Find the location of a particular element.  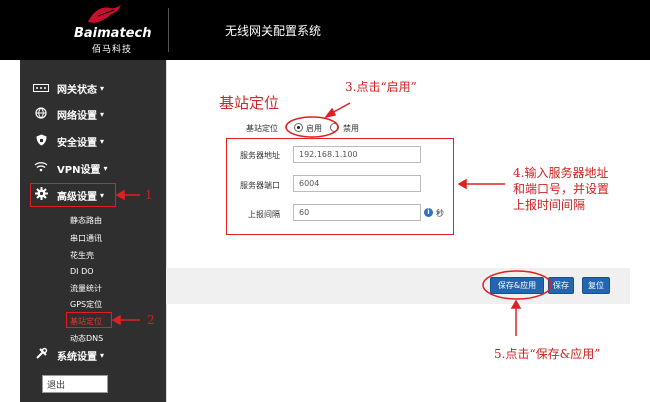

sub-item-static-route: 静态路由 is located at coordinates (86, 220).